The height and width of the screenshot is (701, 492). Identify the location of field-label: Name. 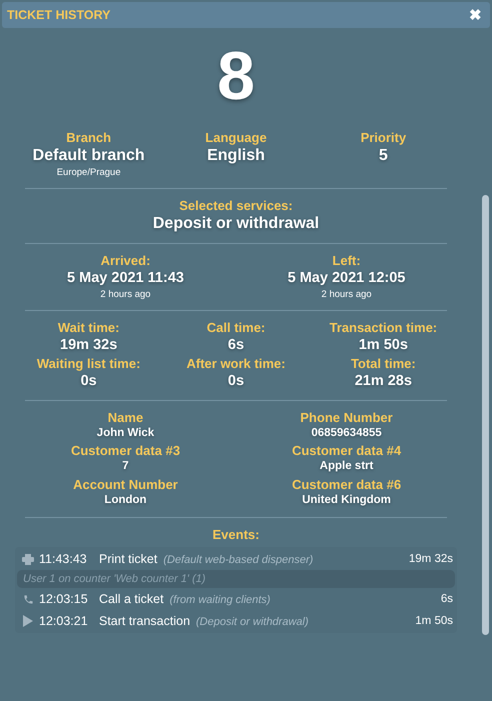
(126, 418).